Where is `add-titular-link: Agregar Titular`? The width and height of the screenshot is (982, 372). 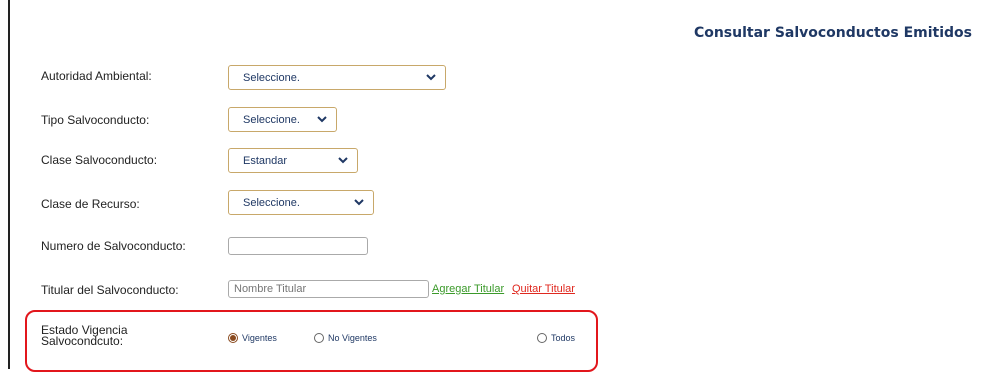
add-titular-link: Agregar Titular is located at coordinates (468, 289).